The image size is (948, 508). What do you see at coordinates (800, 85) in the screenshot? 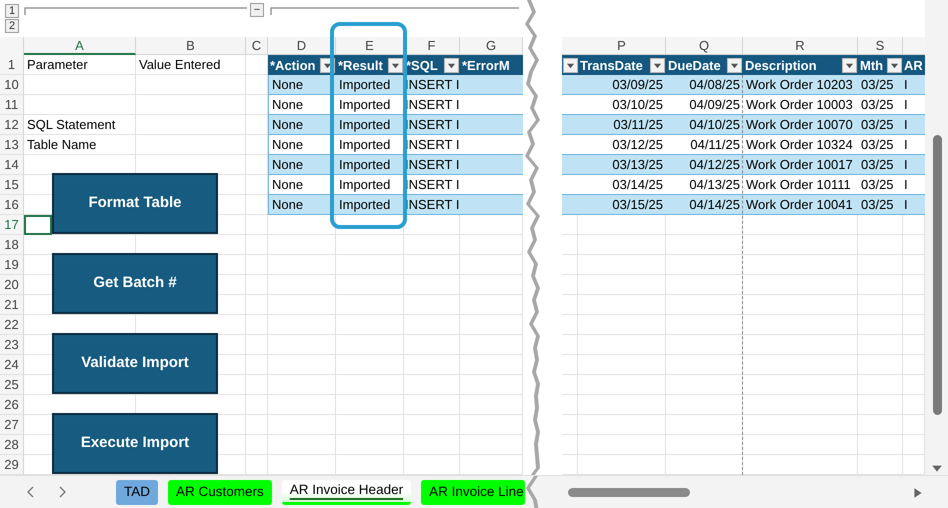
I see `table-cell: Work Order 10203` at bounding box center [800, 85].